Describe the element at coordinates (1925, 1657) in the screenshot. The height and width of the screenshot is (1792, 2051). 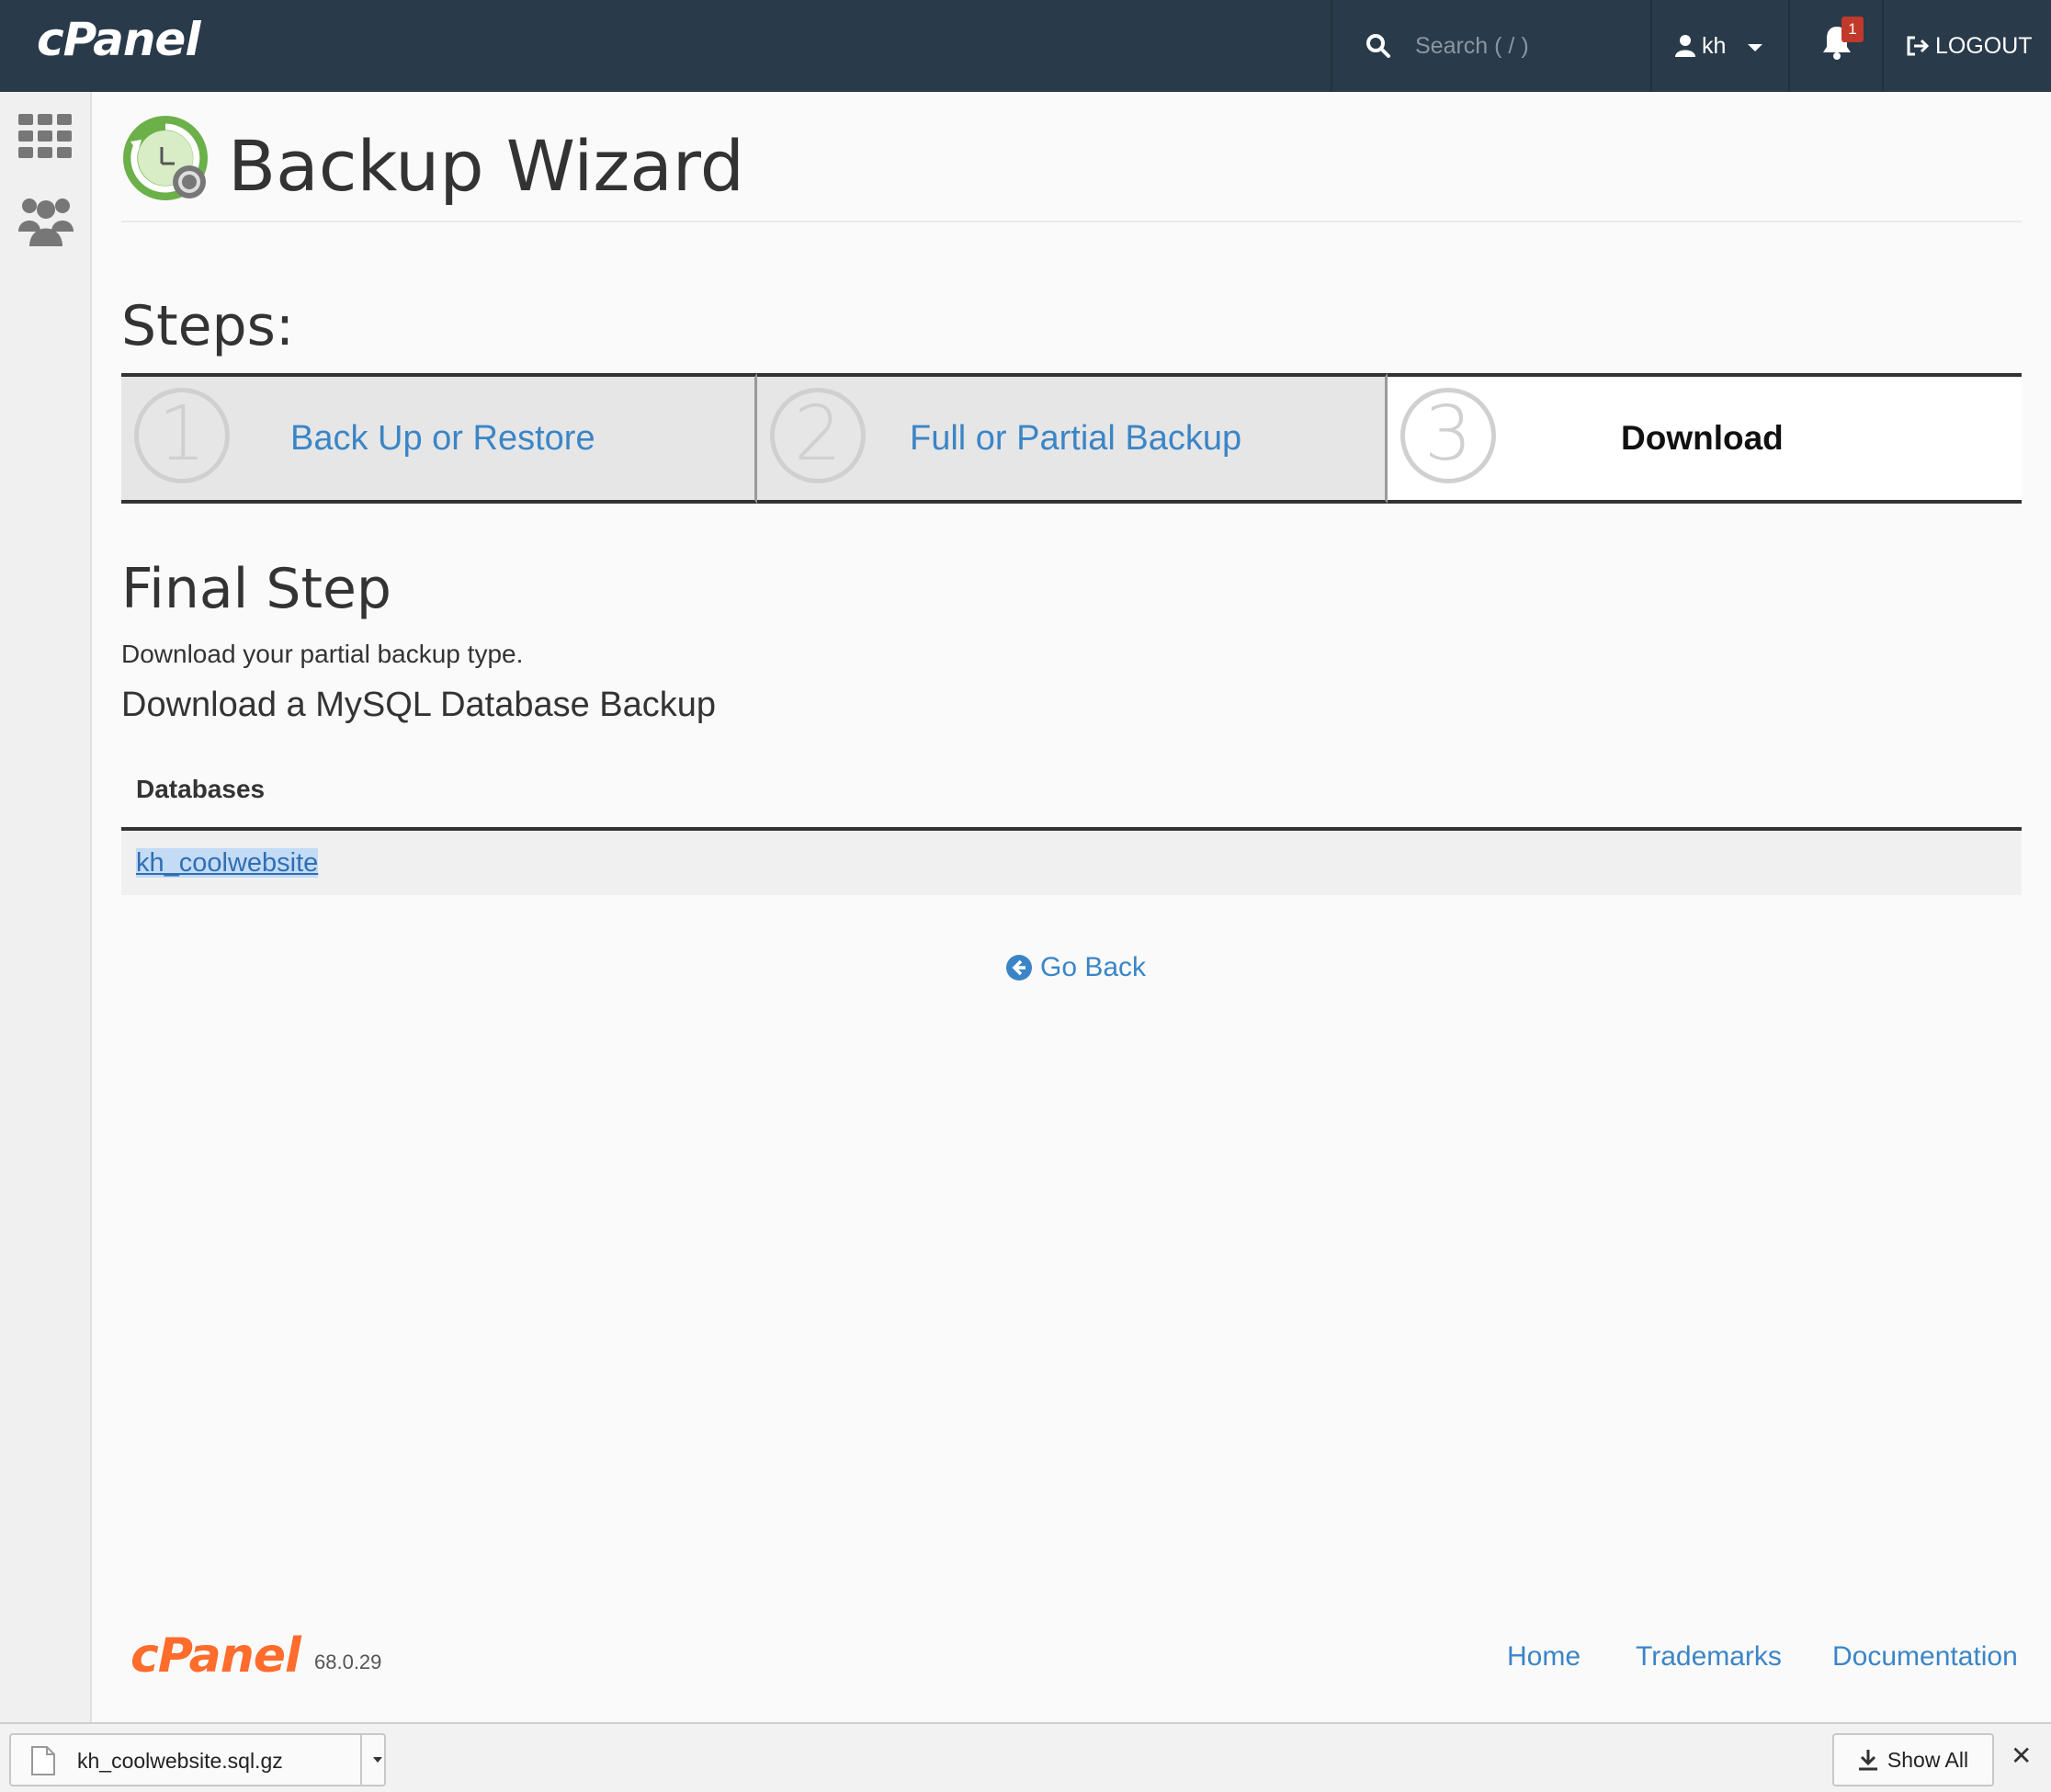
I see `footer-link-documentation: Documentation` at that location.